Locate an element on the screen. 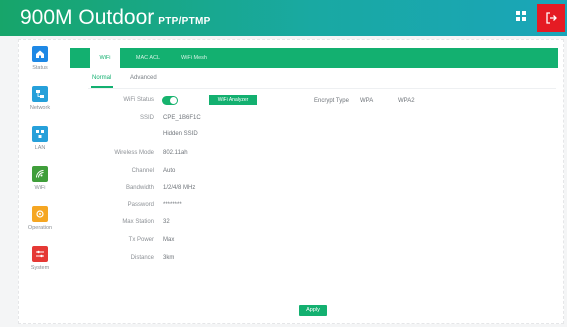 This screenshot has height=327, width=567. encryption-option-wpa: WPA is located at coordinates (366, 101).